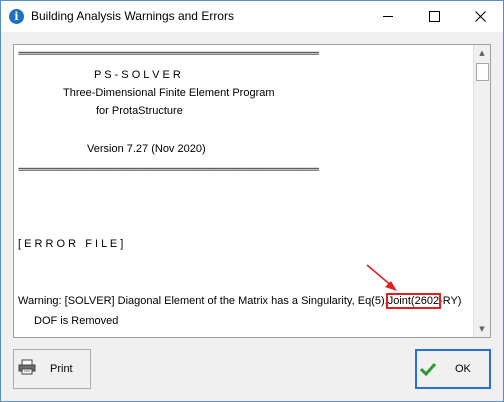 The width and height of the screenshot is (504, 402). Describe the element at coordinates (169, 93) in the screenshot. I see `program-description: Three-Dimensional Finite Element Program` at that location.